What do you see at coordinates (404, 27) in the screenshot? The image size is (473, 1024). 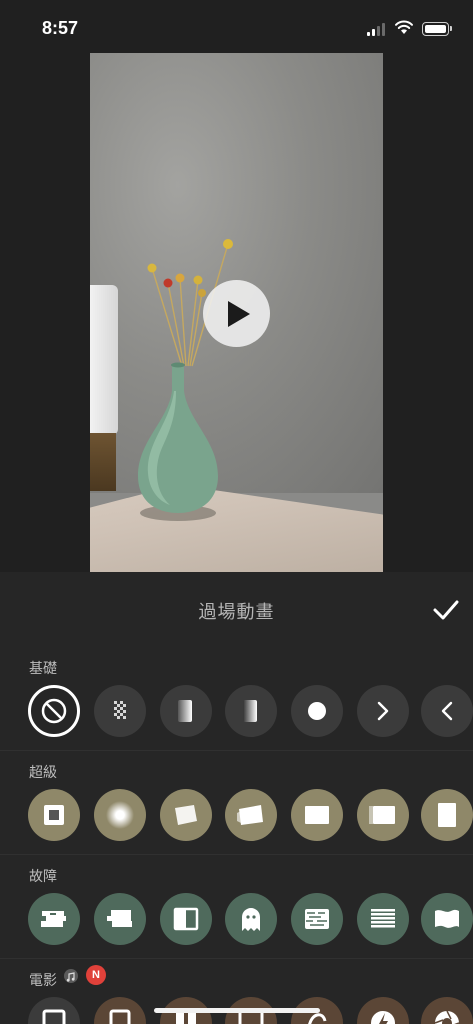 I see `wifi-icon` at bounding box center [404, 27].